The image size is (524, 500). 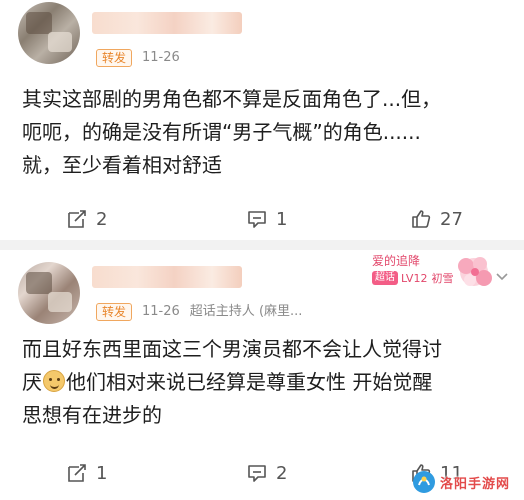 What do you see at coordinates (502, 276) in the screenshot?
I see `chevron-down-icon` at bounding box center [502, 276].